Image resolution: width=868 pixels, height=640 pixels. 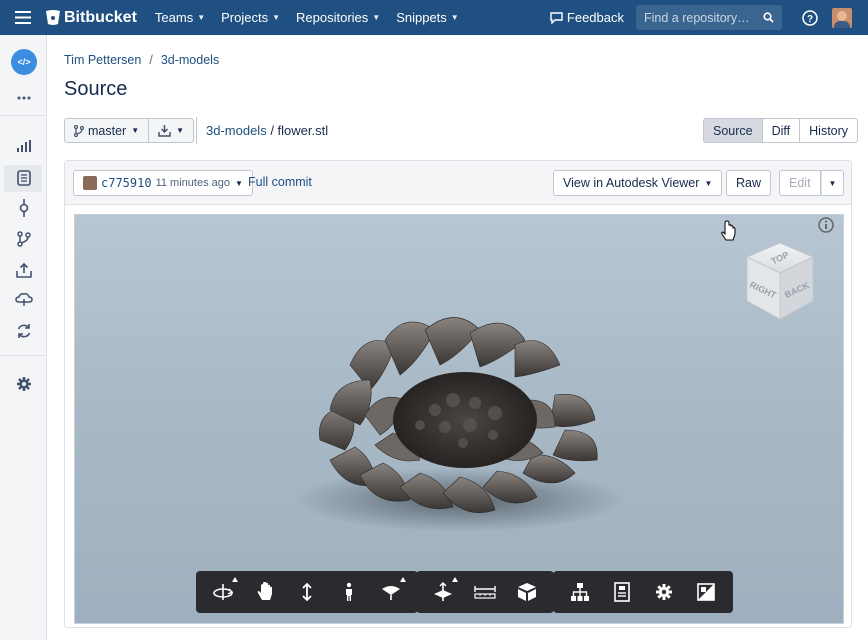 What do you see at coordinates (223, 592) in the screenshot?
I see `orbit-tool` at bounding box center [223, 592].